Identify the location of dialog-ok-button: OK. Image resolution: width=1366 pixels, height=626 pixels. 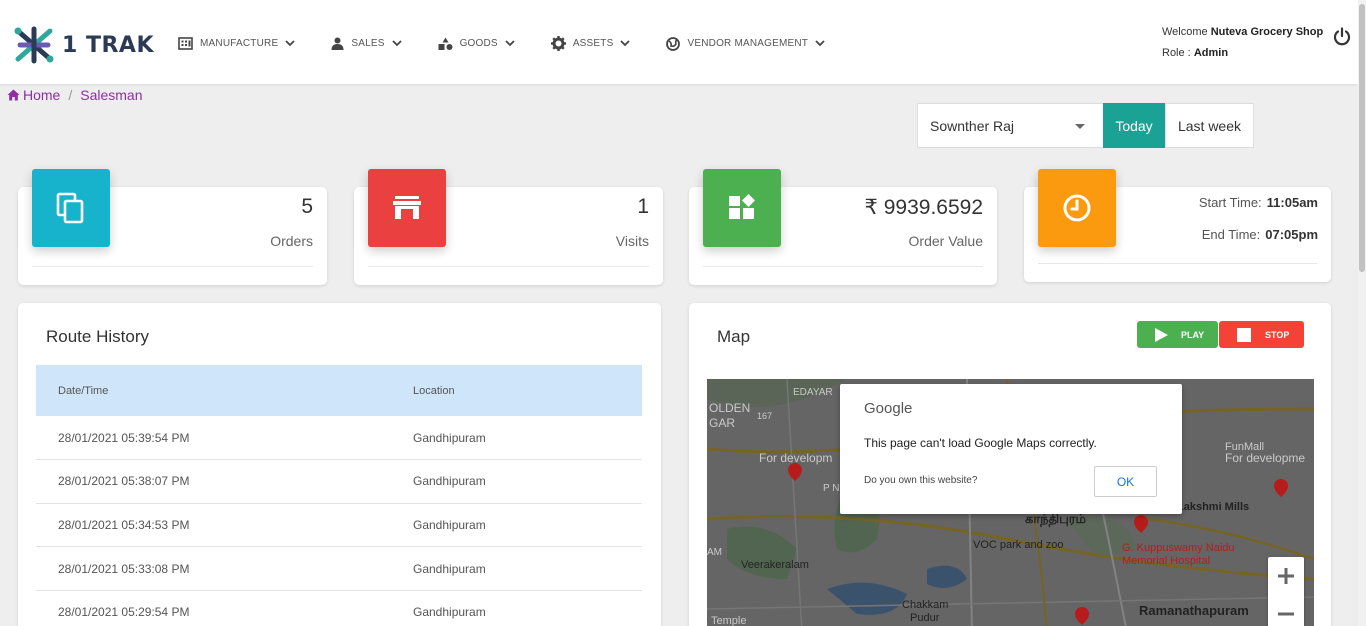
(1125, 481).